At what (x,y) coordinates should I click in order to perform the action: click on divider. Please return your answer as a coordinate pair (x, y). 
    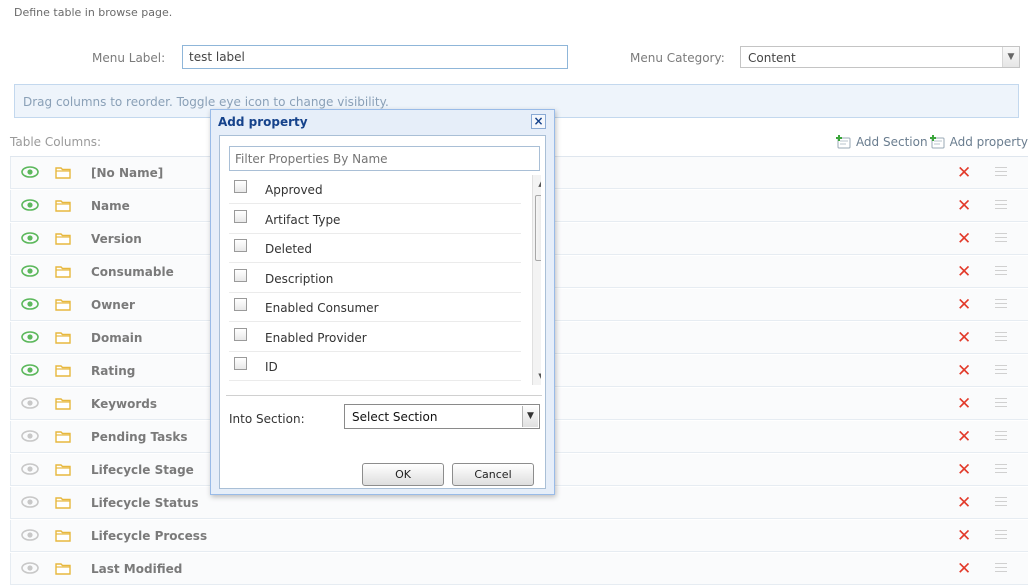
    Looking at the image, I should click on (384, 395).